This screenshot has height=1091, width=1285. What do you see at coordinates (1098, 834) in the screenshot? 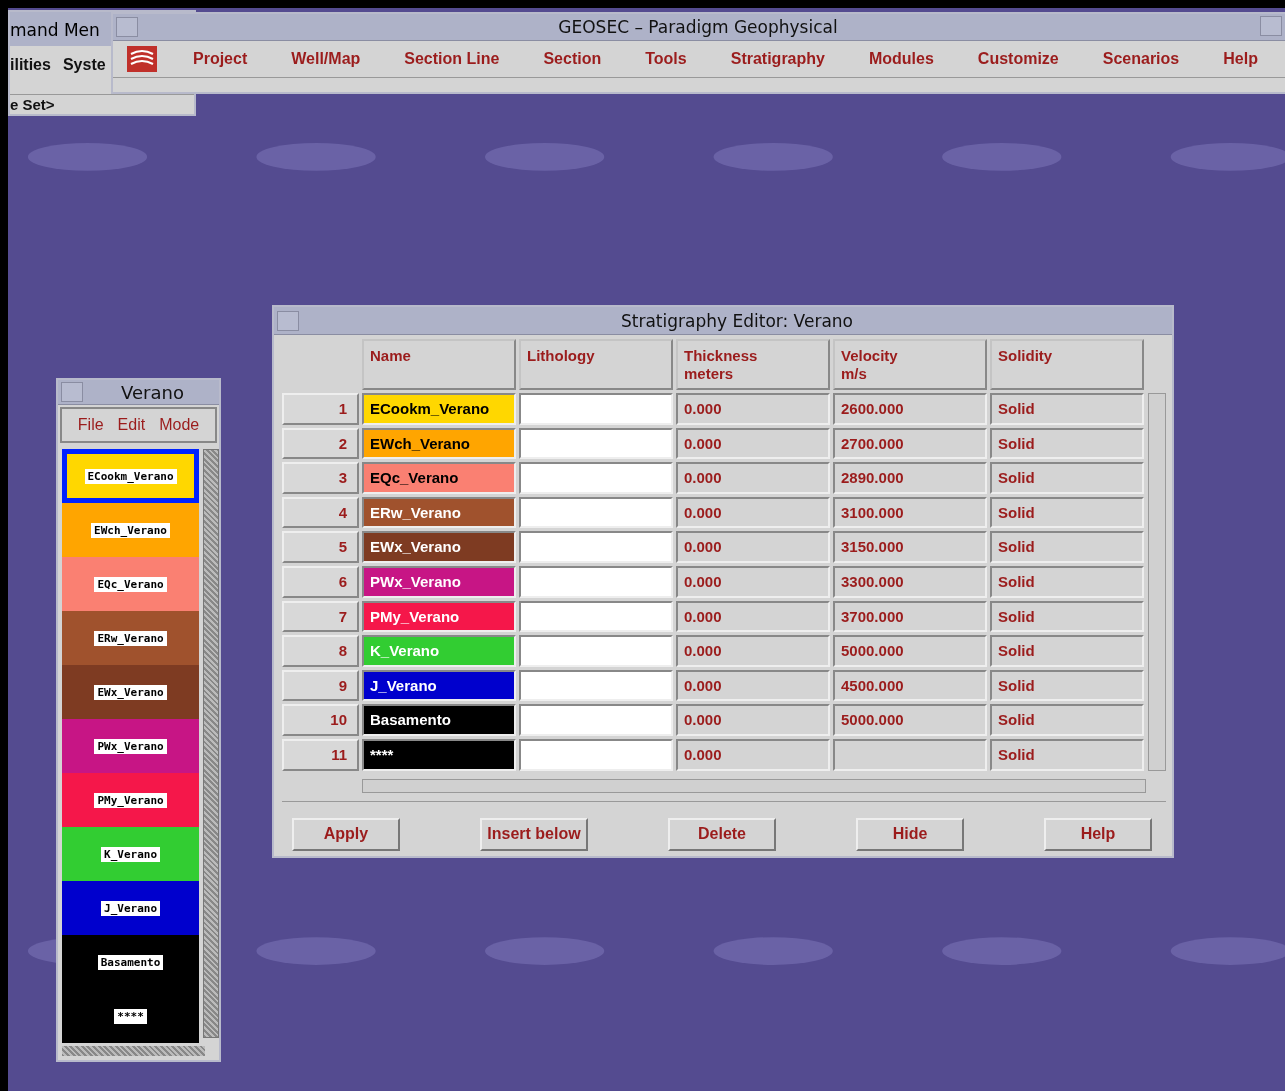
I see `button: Help` at bounding box center [1098, 834].